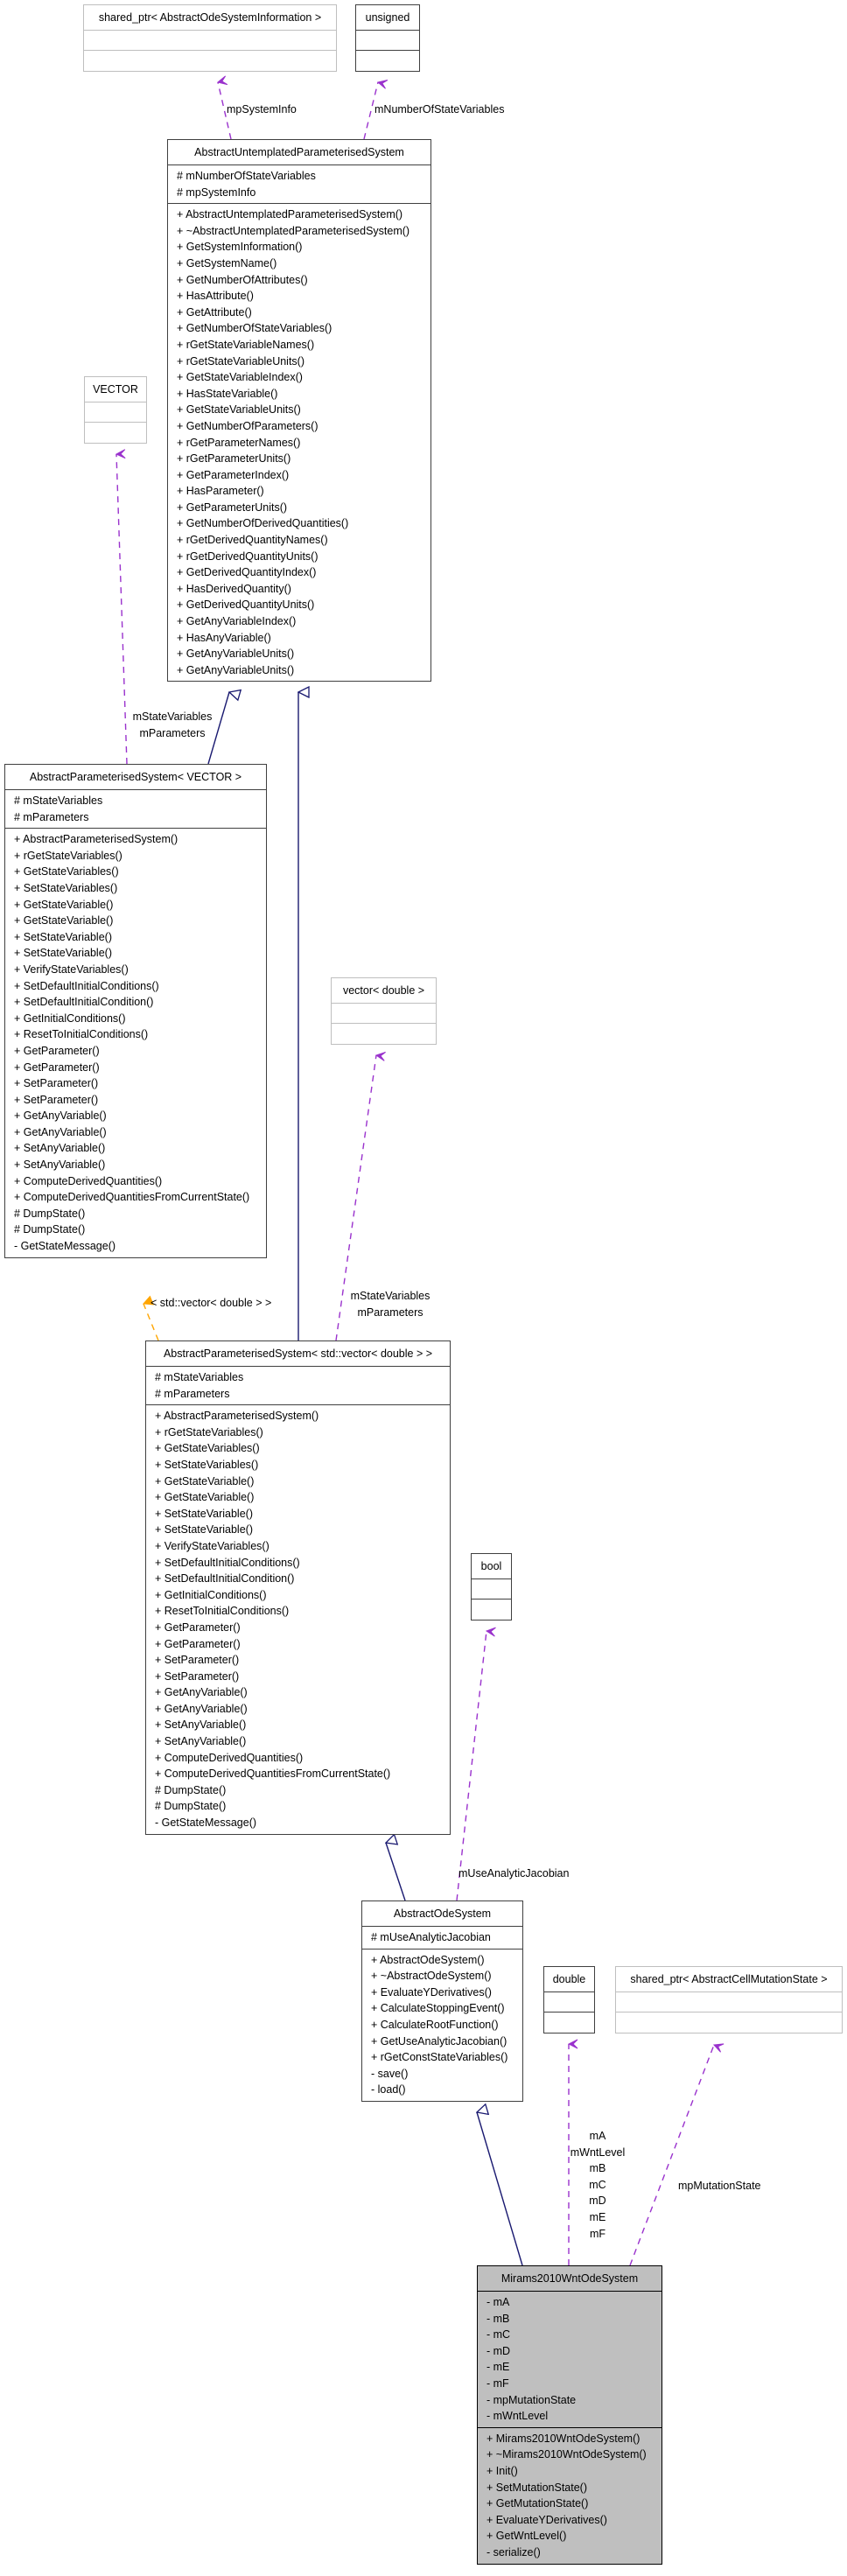  Describe the element at coordinates (232, 507) in the screenshot. I see `method-row: + GetParameterUnits()` at that location.